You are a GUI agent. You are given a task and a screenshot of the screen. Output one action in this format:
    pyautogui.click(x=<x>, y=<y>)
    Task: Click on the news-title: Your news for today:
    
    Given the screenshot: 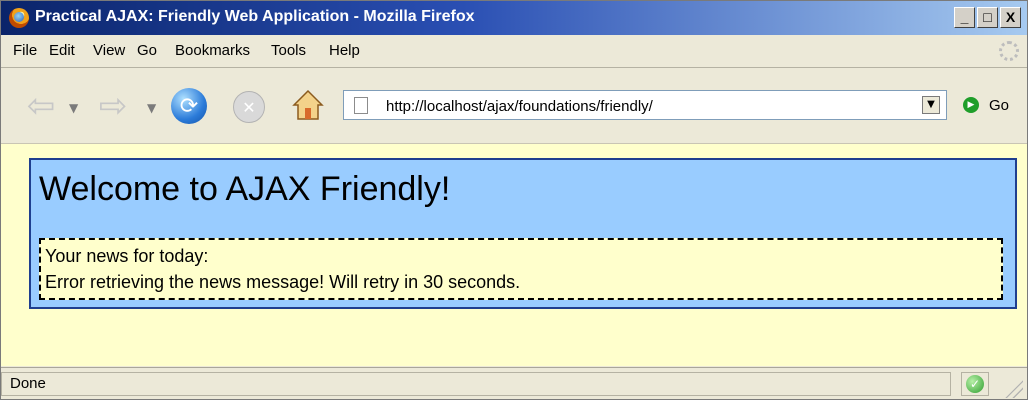 What is the action you would take?
    pyautogui.click(x=127, y=256)
    